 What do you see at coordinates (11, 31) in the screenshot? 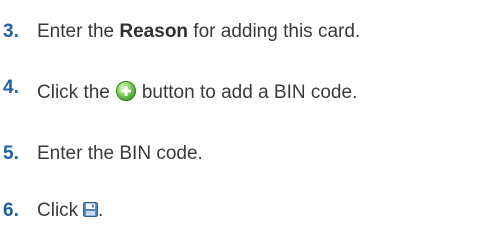
I see `step-number: 3.` at bounding box center [11, 31].